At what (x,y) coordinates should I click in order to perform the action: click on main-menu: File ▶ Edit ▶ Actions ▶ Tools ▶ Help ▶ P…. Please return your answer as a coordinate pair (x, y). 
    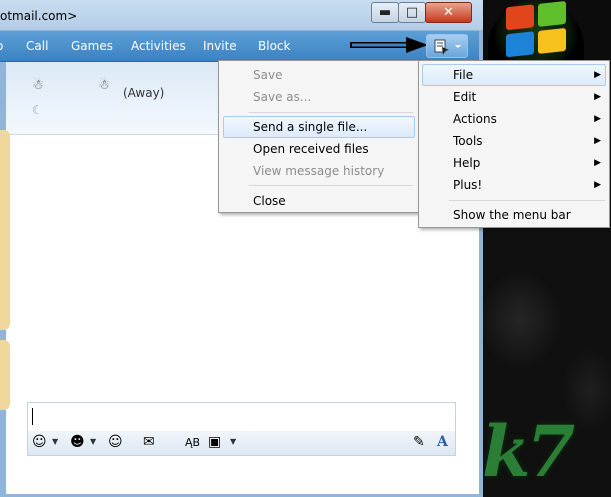
    Looking at the image, I should click on (514, 144).